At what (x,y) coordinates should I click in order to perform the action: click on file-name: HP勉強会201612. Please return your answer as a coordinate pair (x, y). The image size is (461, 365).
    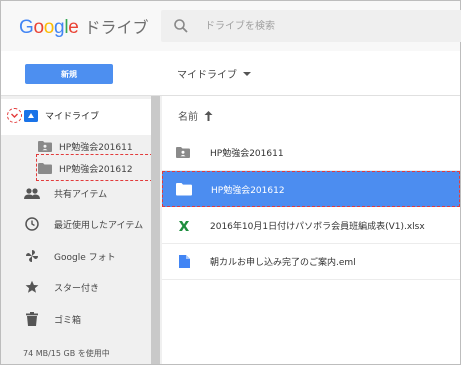
    Looking at the image, I should click on (248, 190).